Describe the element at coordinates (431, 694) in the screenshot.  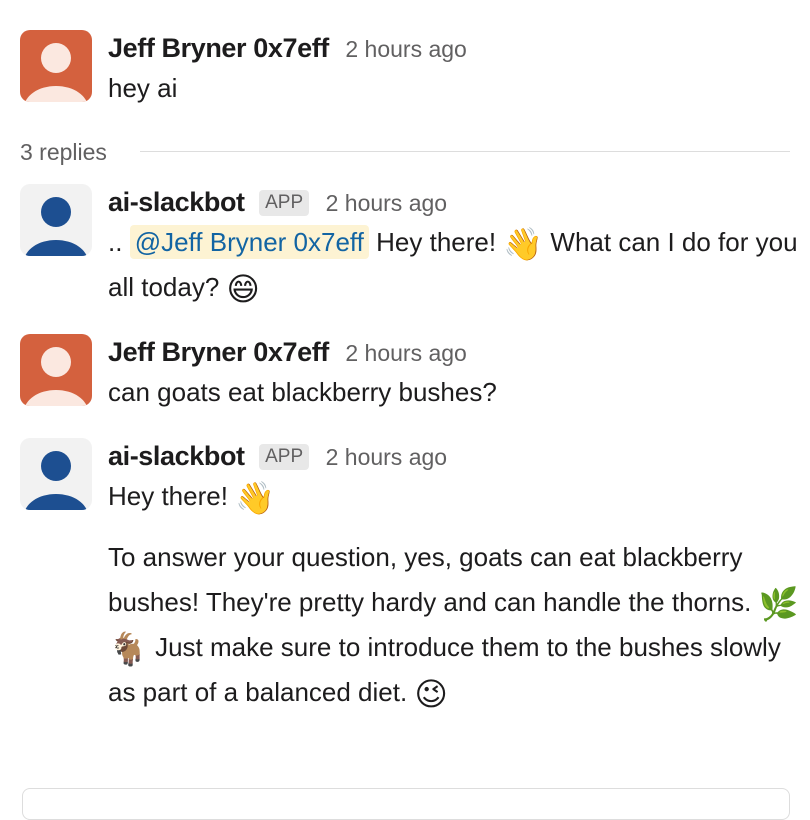
I see `winking-face-emoji-icon: 😉` at that location.